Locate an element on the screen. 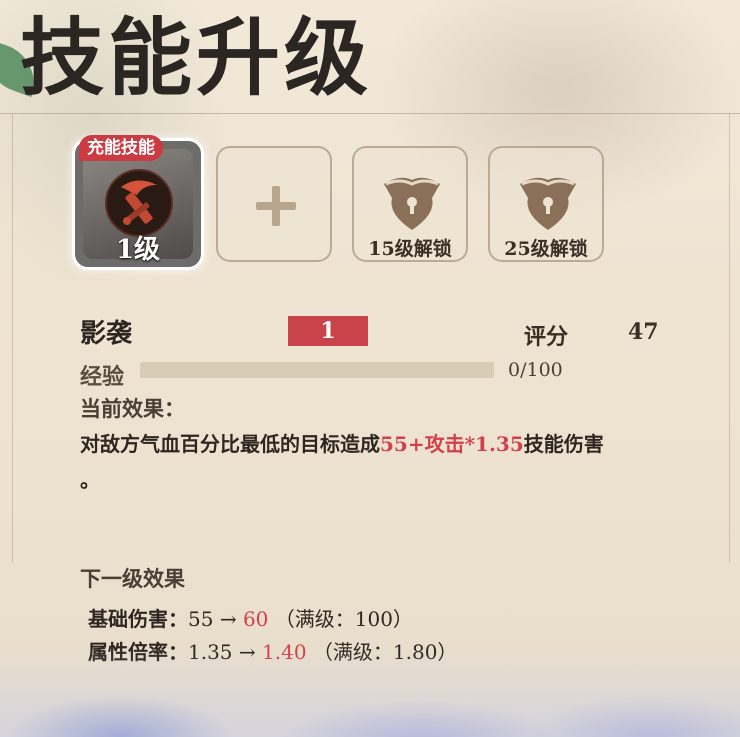 This screenshot has height=737, width=740. stat-label: 属性倍率： is located at coordinates (138, 652).